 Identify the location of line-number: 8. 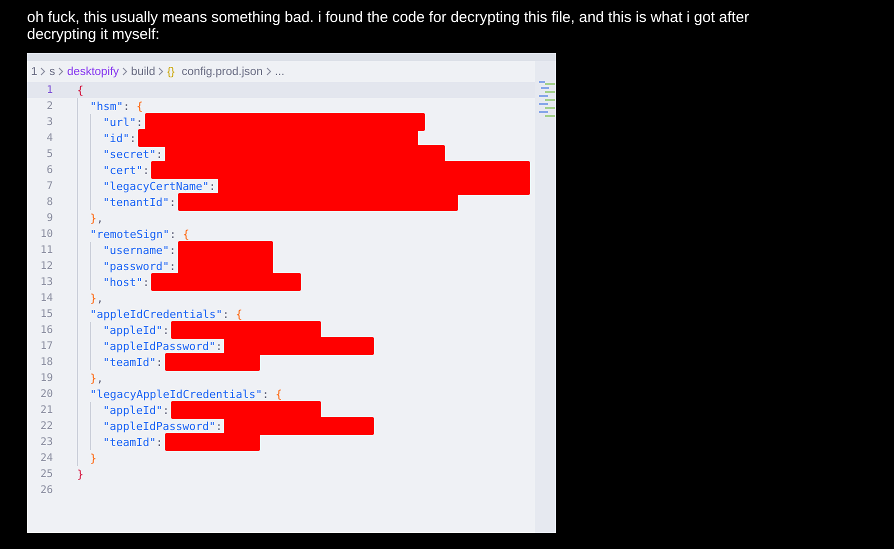
(49, 202).